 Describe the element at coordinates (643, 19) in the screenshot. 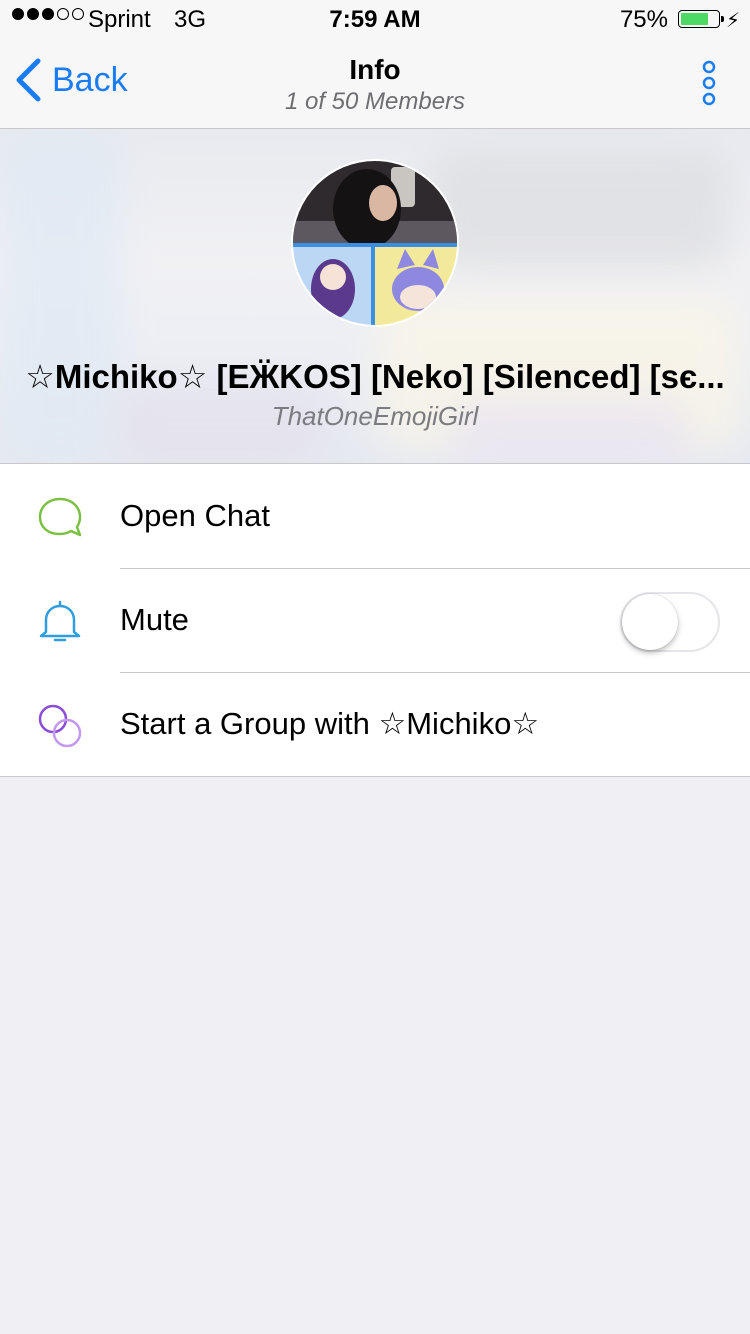

I see `battery-percent: 75%` at that location.